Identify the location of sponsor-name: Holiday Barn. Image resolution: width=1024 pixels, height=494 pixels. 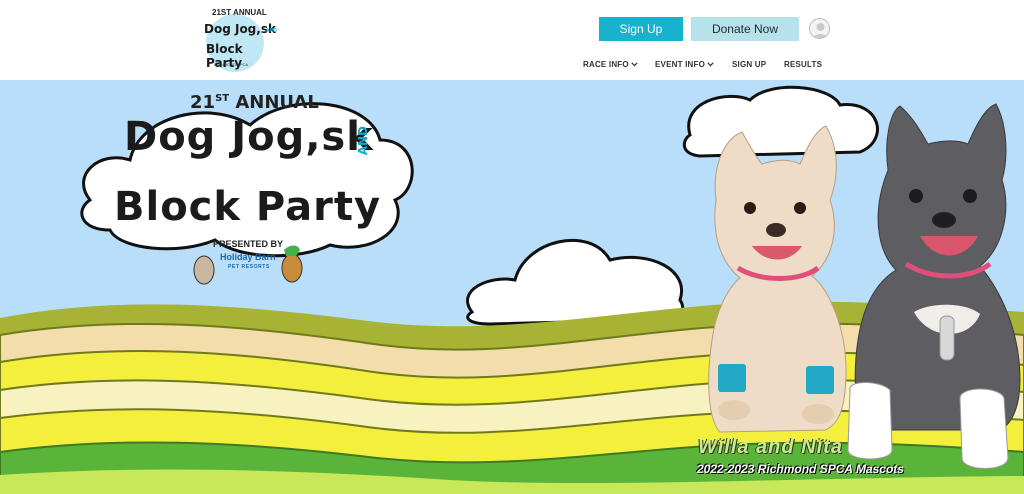
(248, 257).